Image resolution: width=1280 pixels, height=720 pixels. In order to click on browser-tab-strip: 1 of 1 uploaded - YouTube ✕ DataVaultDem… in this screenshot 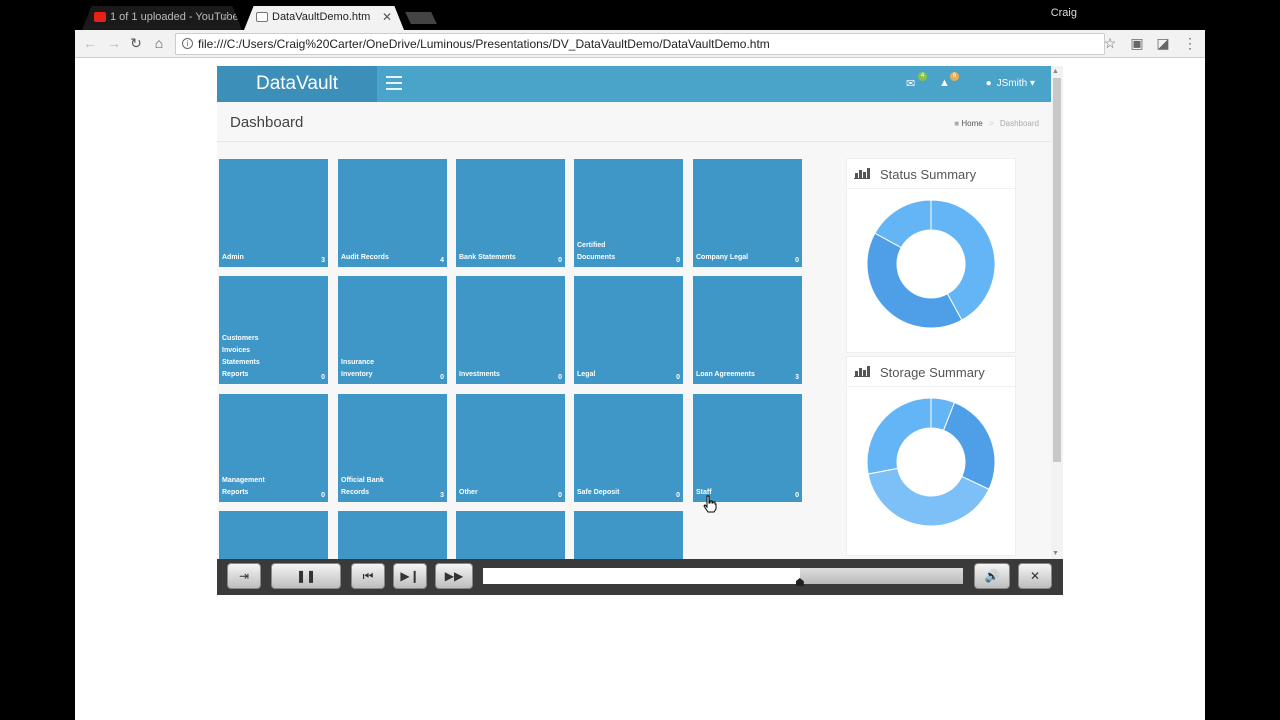, I will do `click(640, 15)`.